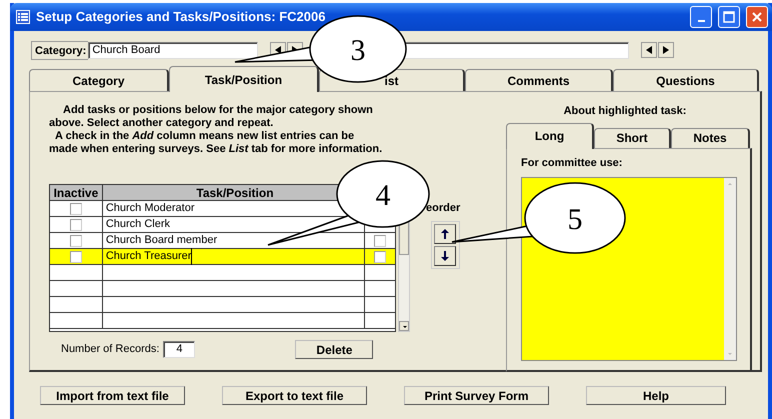  What do you see at coordinates (162, 240) in the screenshot?
I see `table-cell-text: Church Board member` at bounding box center [162, 240].